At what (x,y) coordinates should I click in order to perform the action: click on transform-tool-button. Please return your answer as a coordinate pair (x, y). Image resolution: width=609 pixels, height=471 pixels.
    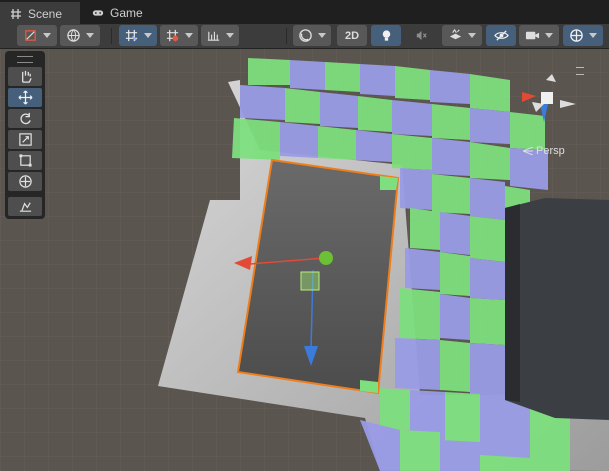
    Looking at the image, I should click on (25, 181).